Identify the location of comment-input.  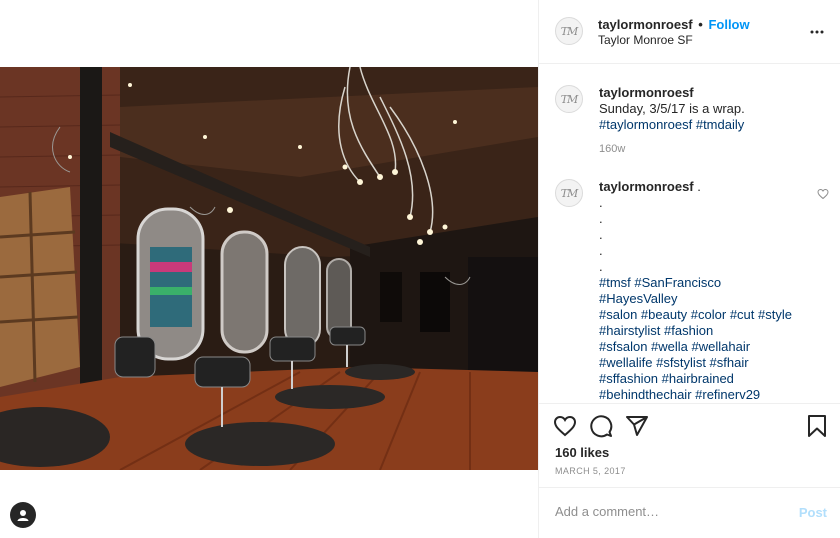
(665, 511).